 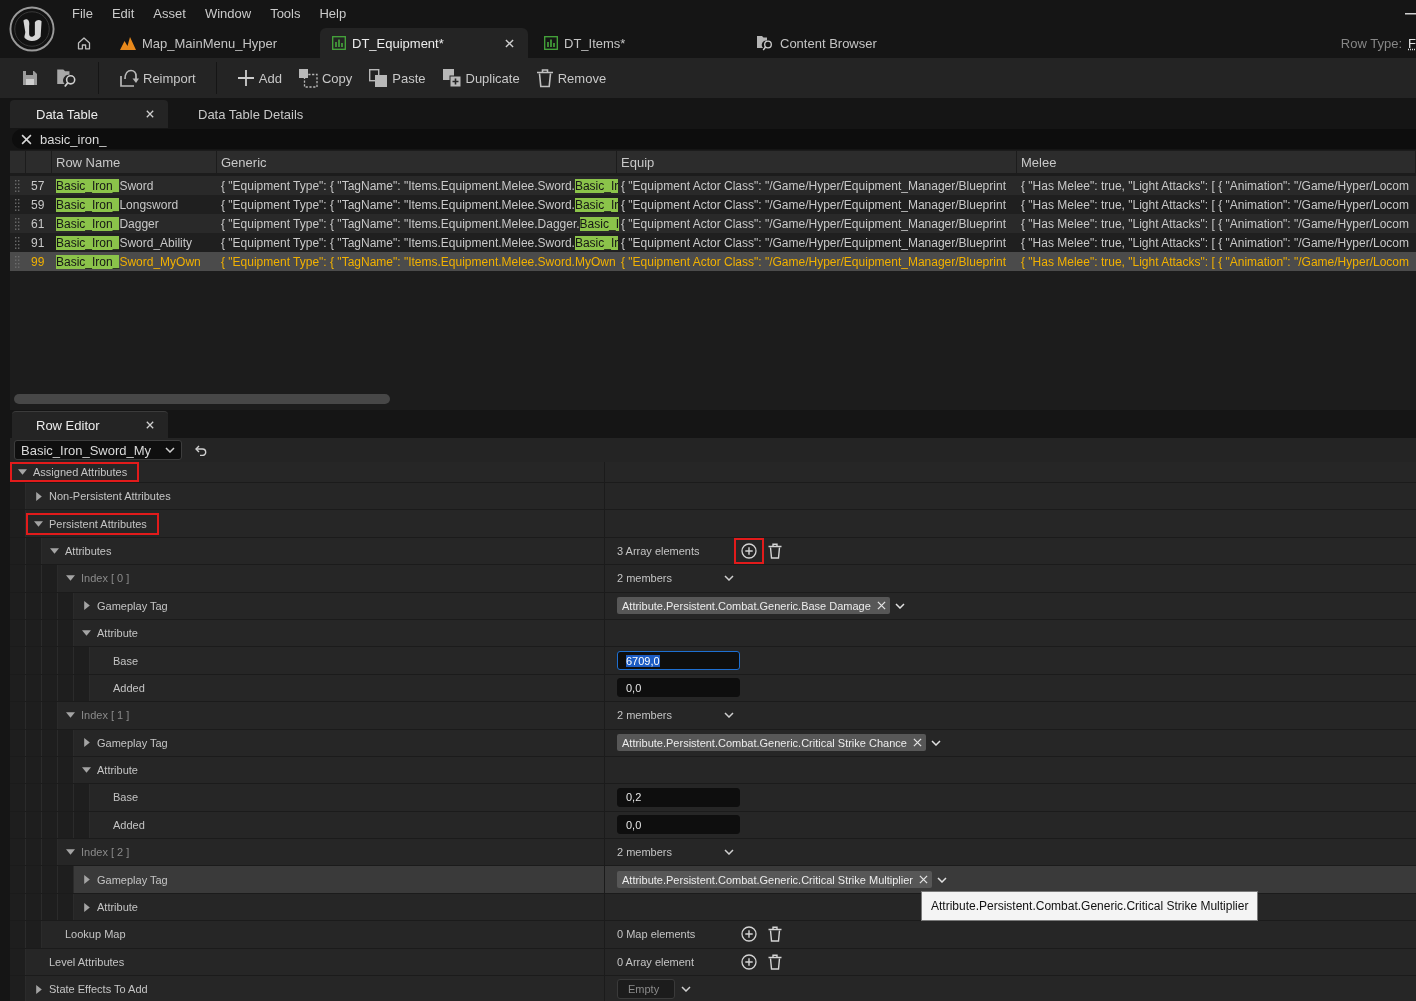 I want to click on table-cell: { "Has Melee": true, "Light Attacks": [ { "Animation": "/Game/Hyper/Locom, so click(x=1215, y=242).